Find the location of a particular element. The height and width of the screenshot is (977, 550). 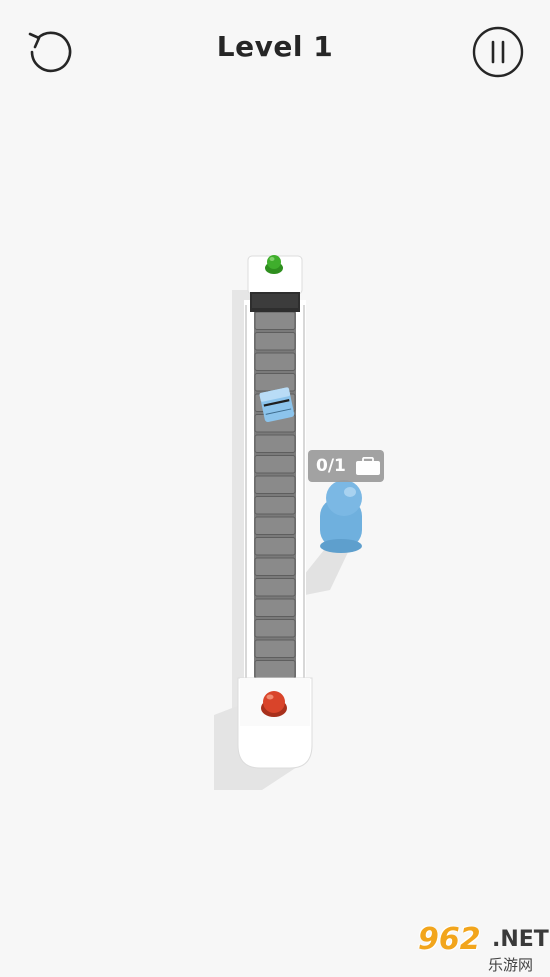

pause-button is located at coordinates (498, 52).